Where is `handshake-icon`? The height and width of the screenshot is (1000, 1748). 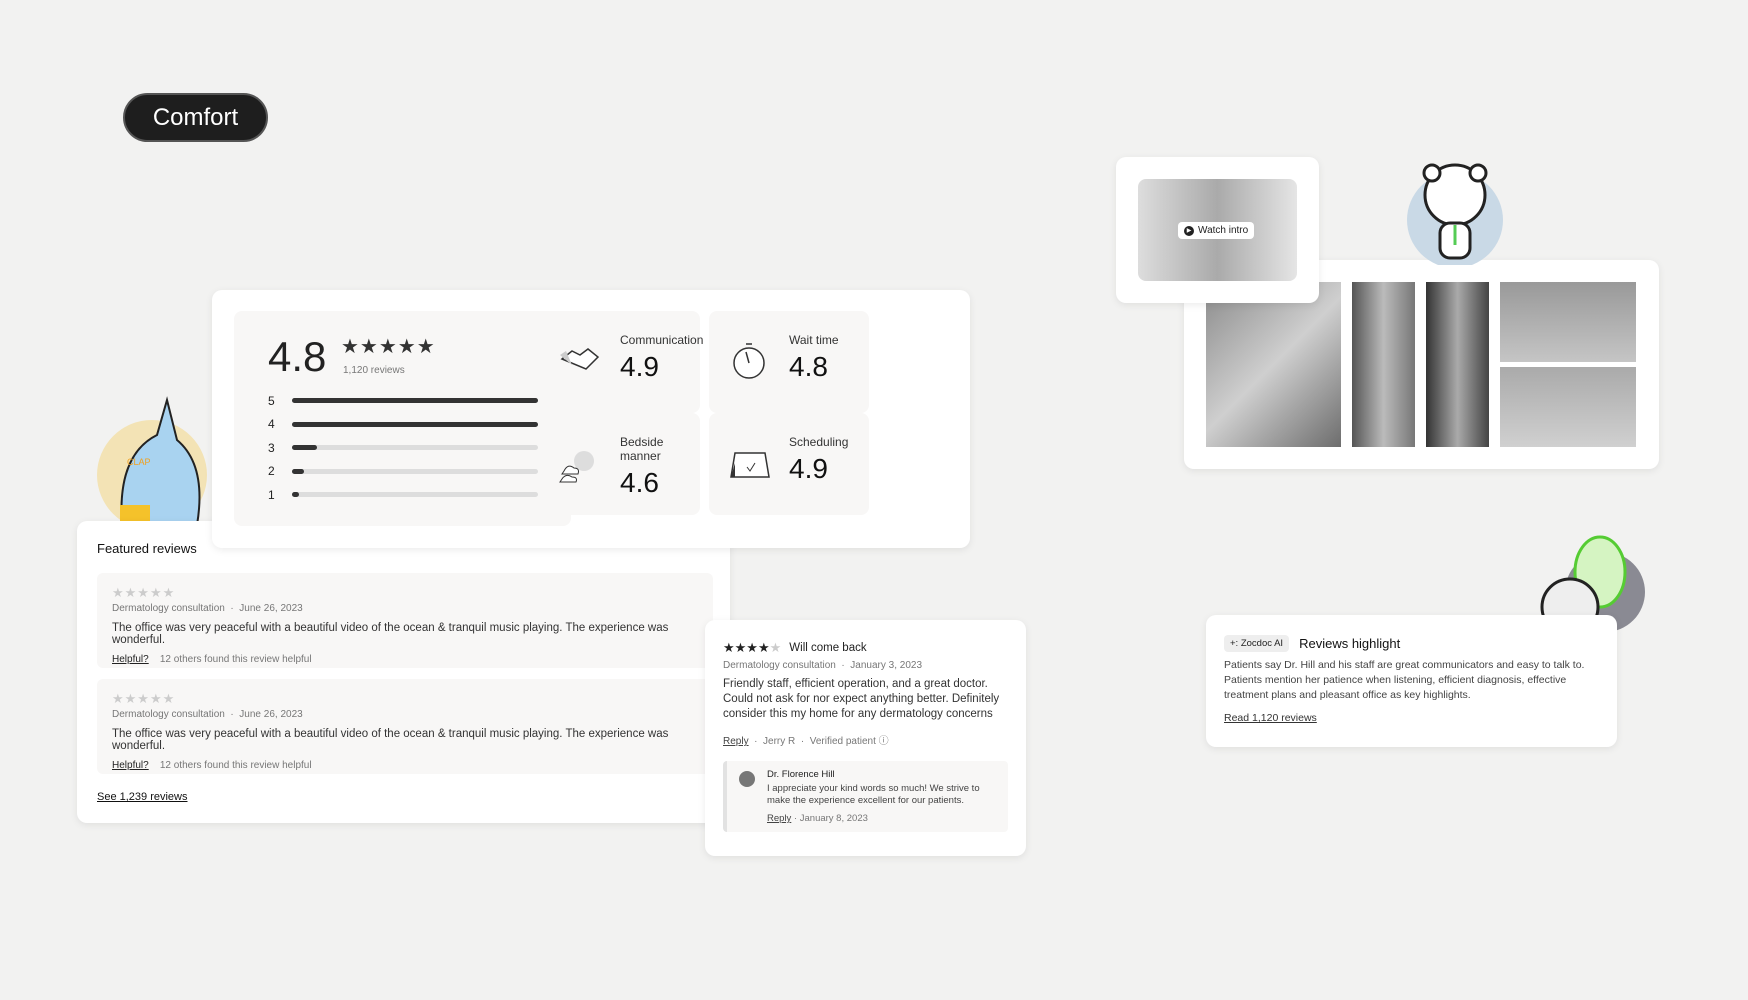
handshake-icon is located at coordinates (580, 359).